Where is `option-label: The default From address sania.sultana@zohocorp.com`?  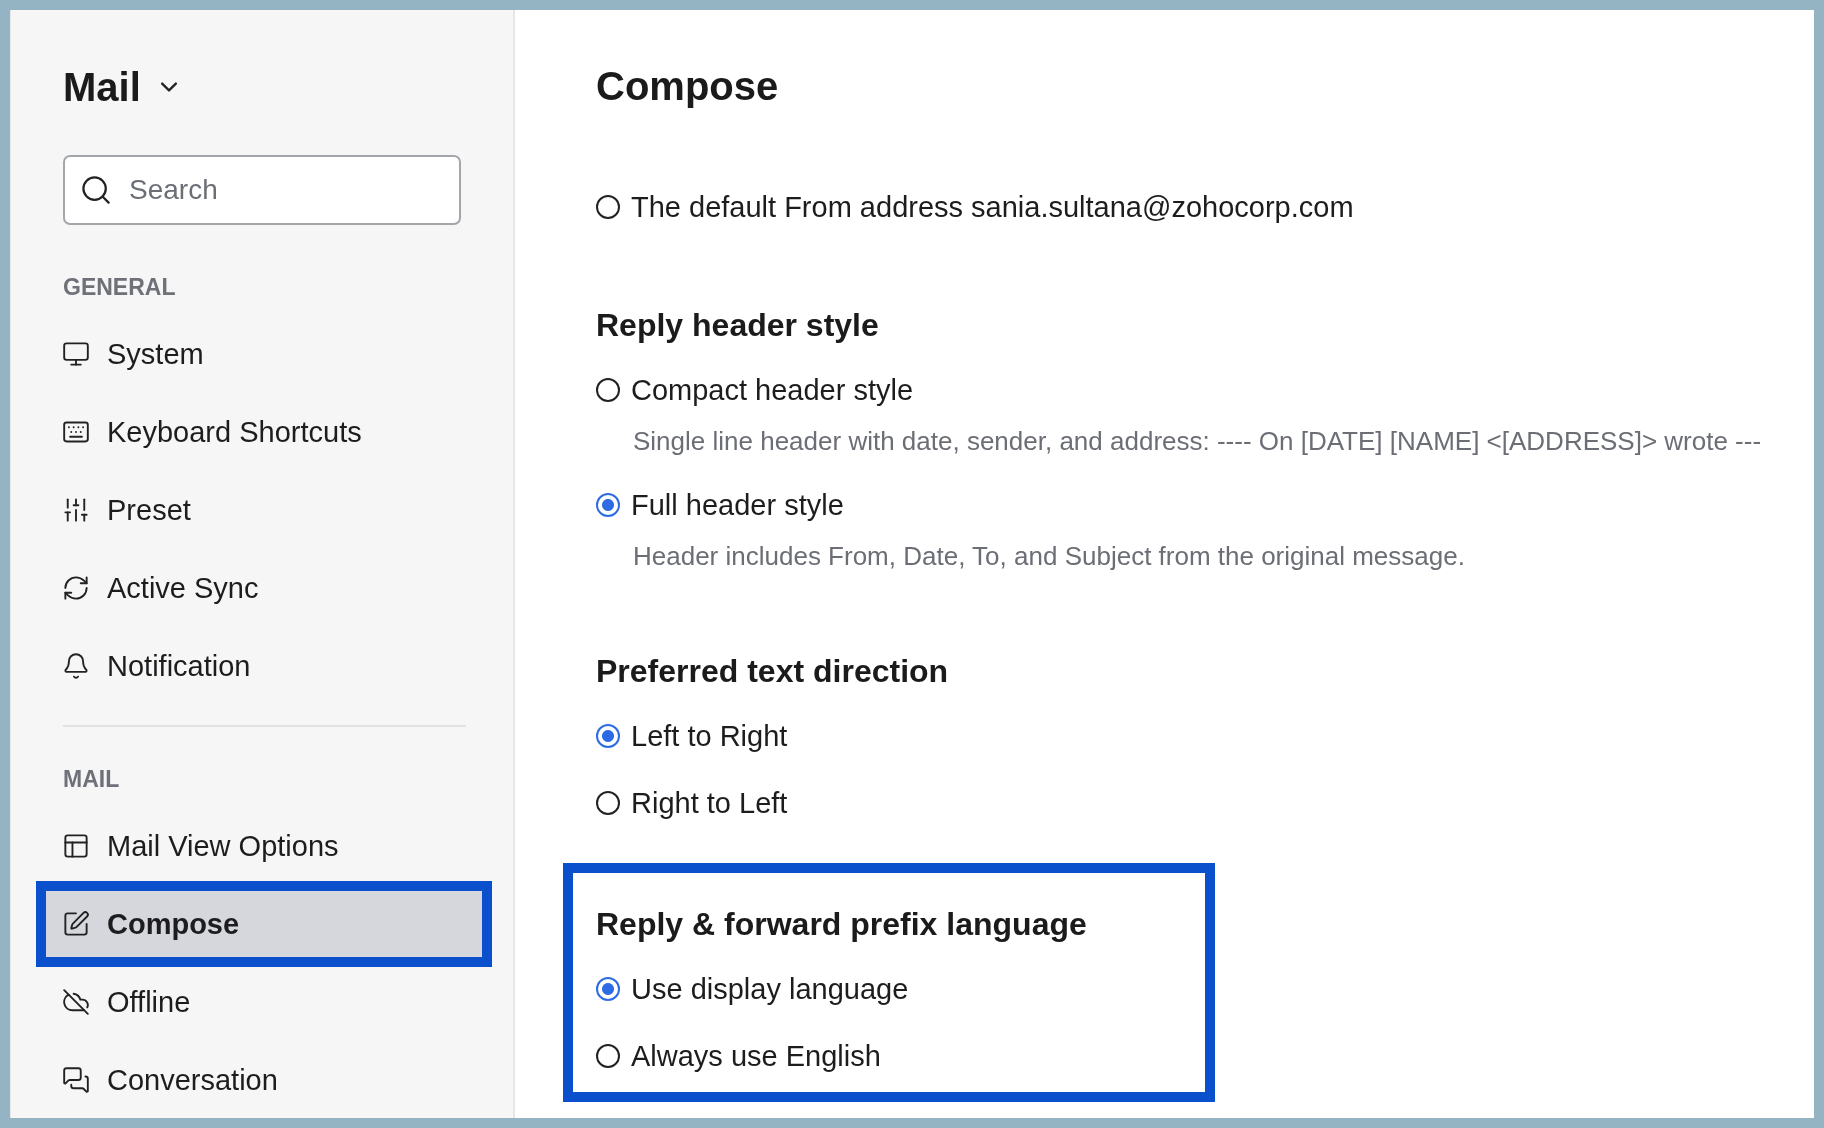 option-label: The default From address sania.sultana@zohocorp.com is located at coordinates (992, 207).